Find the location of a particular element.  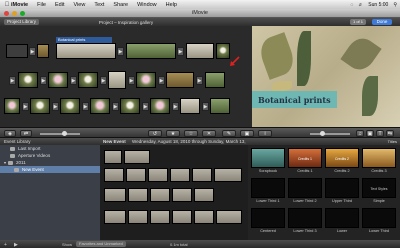

disclosure-triangle-icon: ▾ is located at coordinates (5, 162).